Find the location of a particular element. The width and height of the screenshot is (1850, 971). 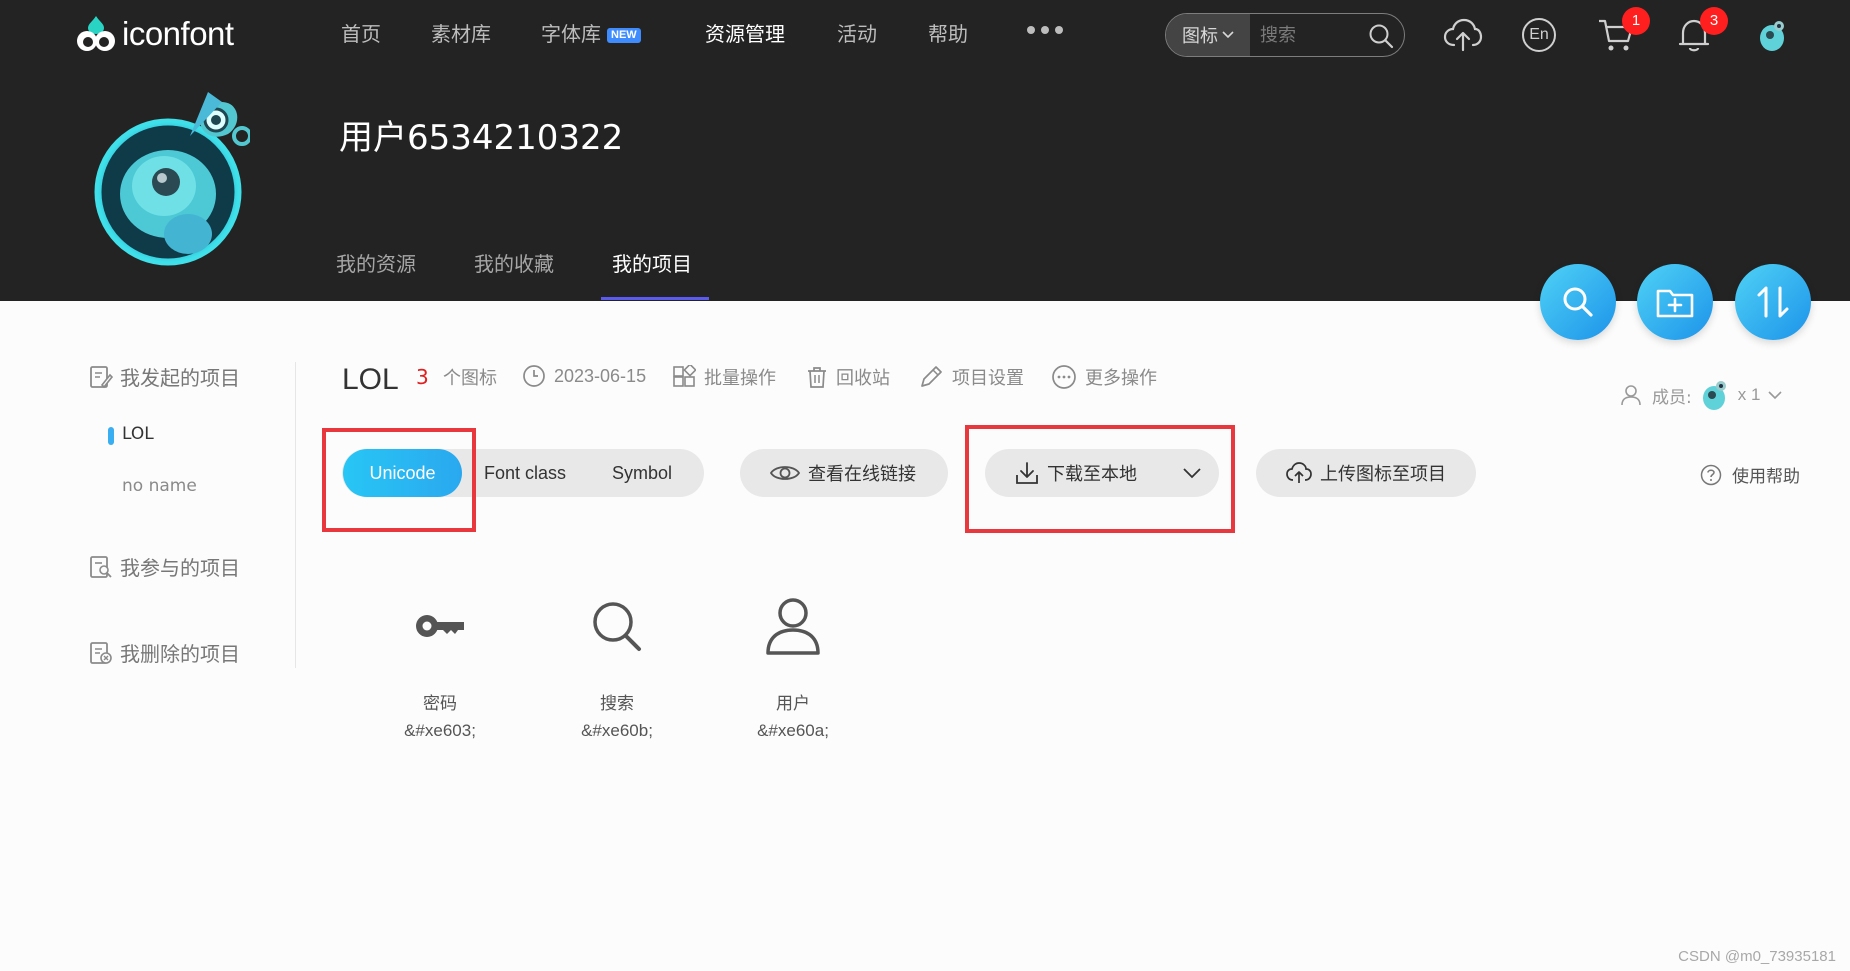

project-icon-count: 3 is located at coordinates (422, 377).